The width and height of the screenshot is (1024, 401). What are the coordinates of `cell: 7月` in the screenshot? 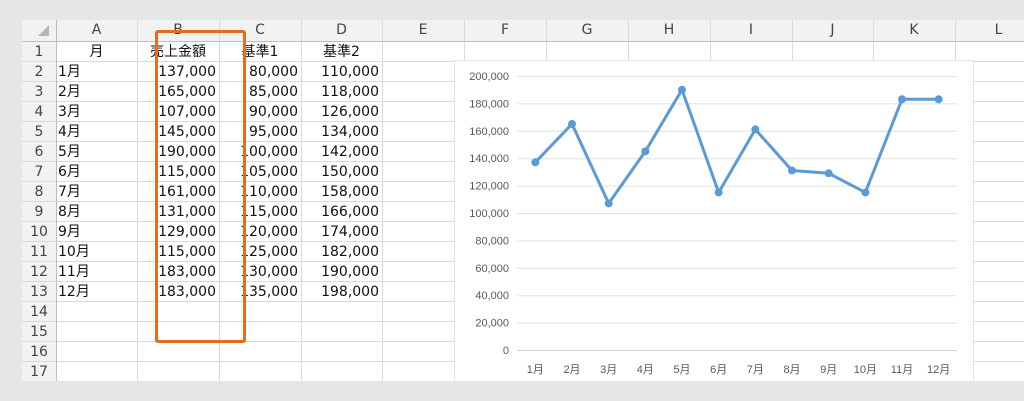 It's located at (96, 192).